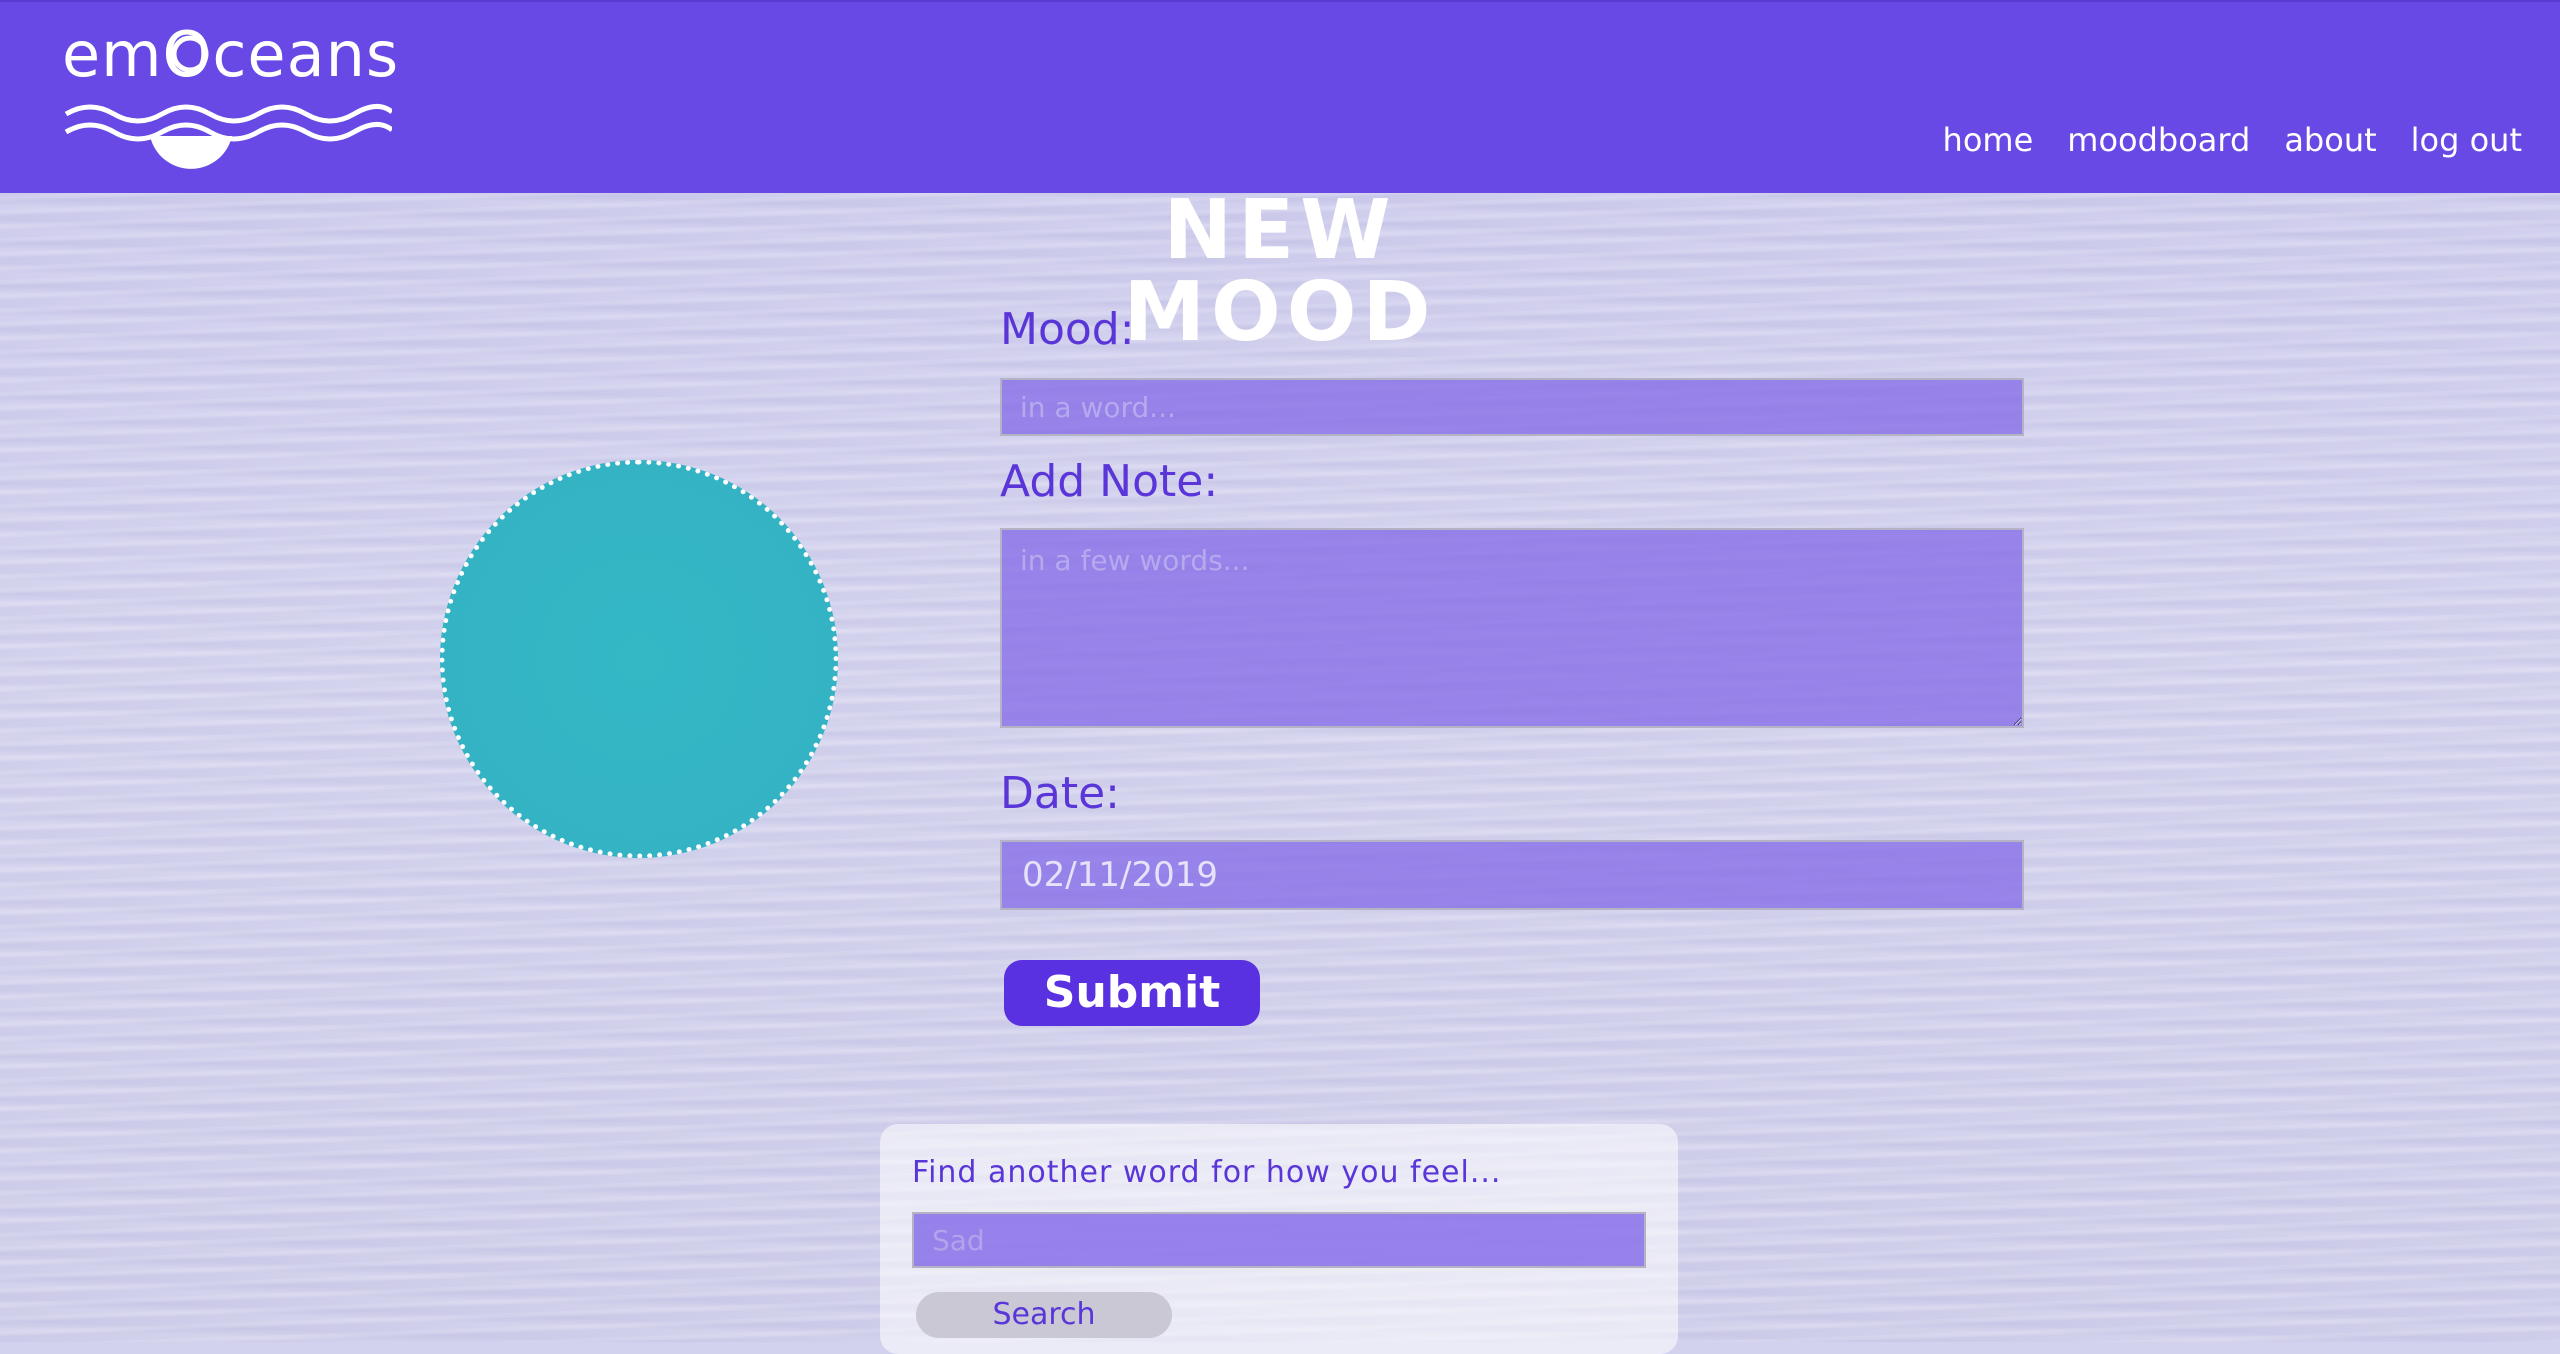  I want to click on search-button: Search, so click(1044, 1315).